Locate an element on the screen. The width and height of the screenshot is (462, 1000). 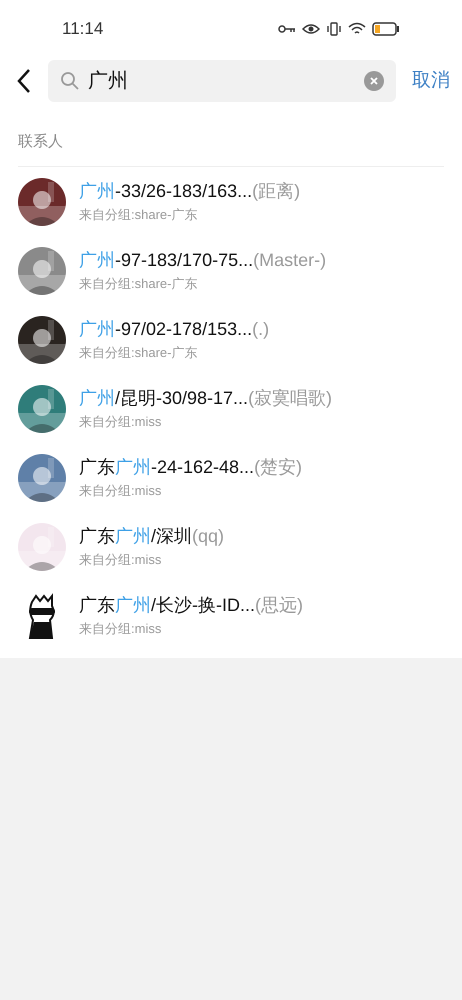
contact-remark: (寂寞唱歌) is located at coordinates (290, 398).